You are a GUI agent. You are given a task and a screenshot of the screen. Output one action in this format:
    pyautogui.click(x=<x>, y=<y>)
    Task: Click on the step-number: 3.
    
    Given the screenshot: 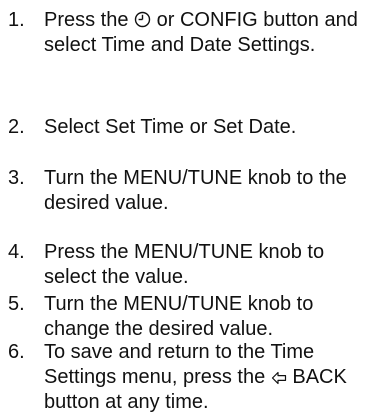 What is the action you would take?
    pyautogui.click(x=16, y=178)
    